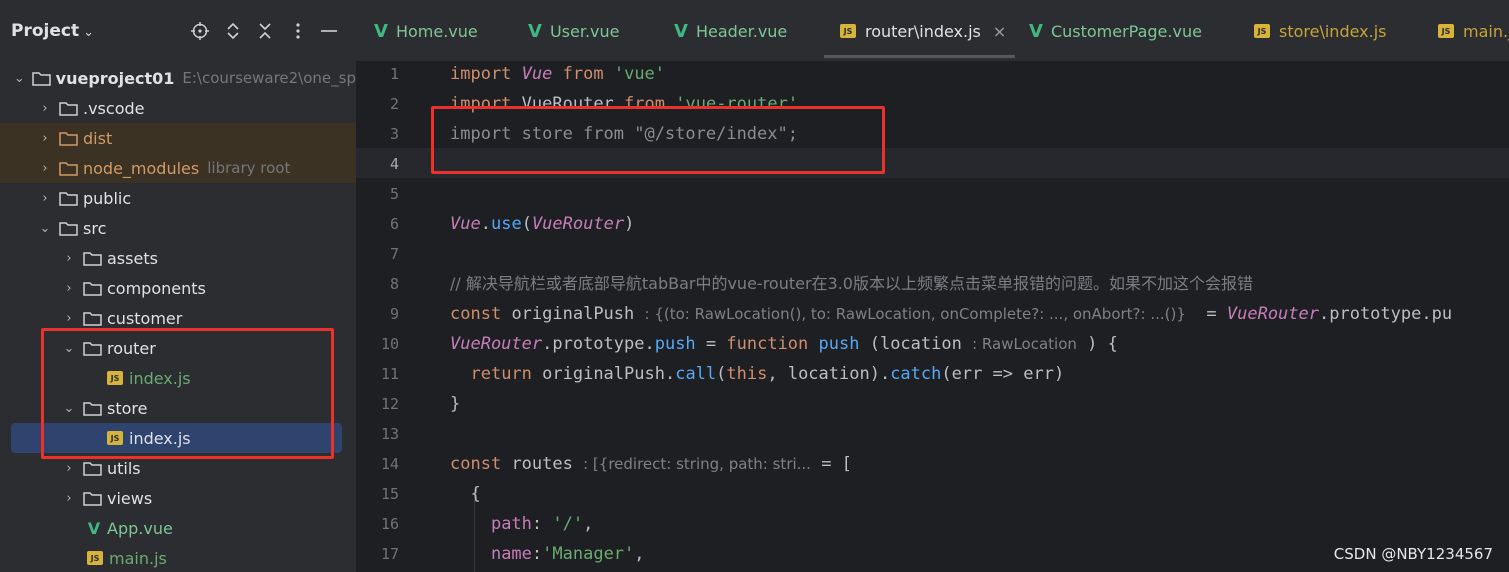  What do you see at coordinates (140, 528) in the screenshot?
I see `tree-item-label: App.vue` at bounding box center [140, 528].